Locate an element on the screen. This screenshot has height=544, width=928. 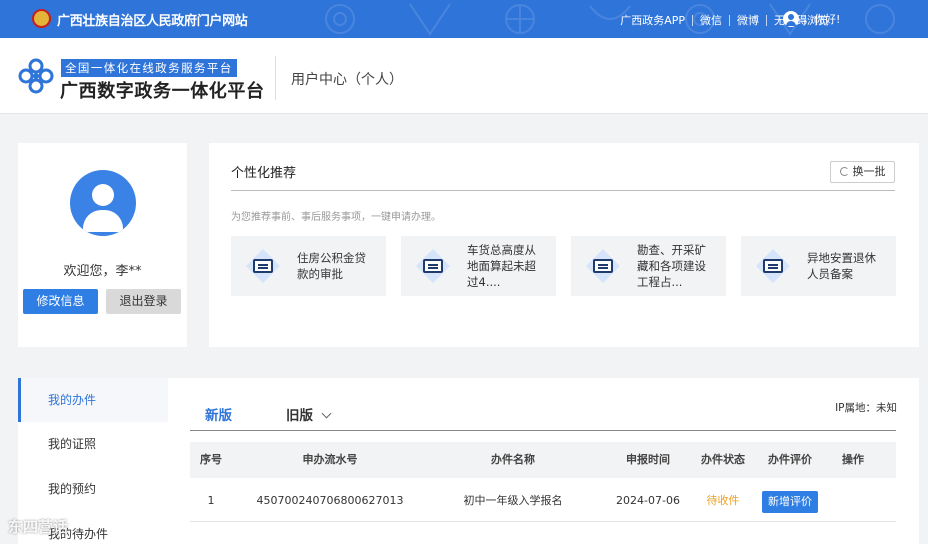
header: 全国一体化在线政务服务平台 广西数字政务一体化平台 用户中心（个人） is located at coordinates (464, 76).